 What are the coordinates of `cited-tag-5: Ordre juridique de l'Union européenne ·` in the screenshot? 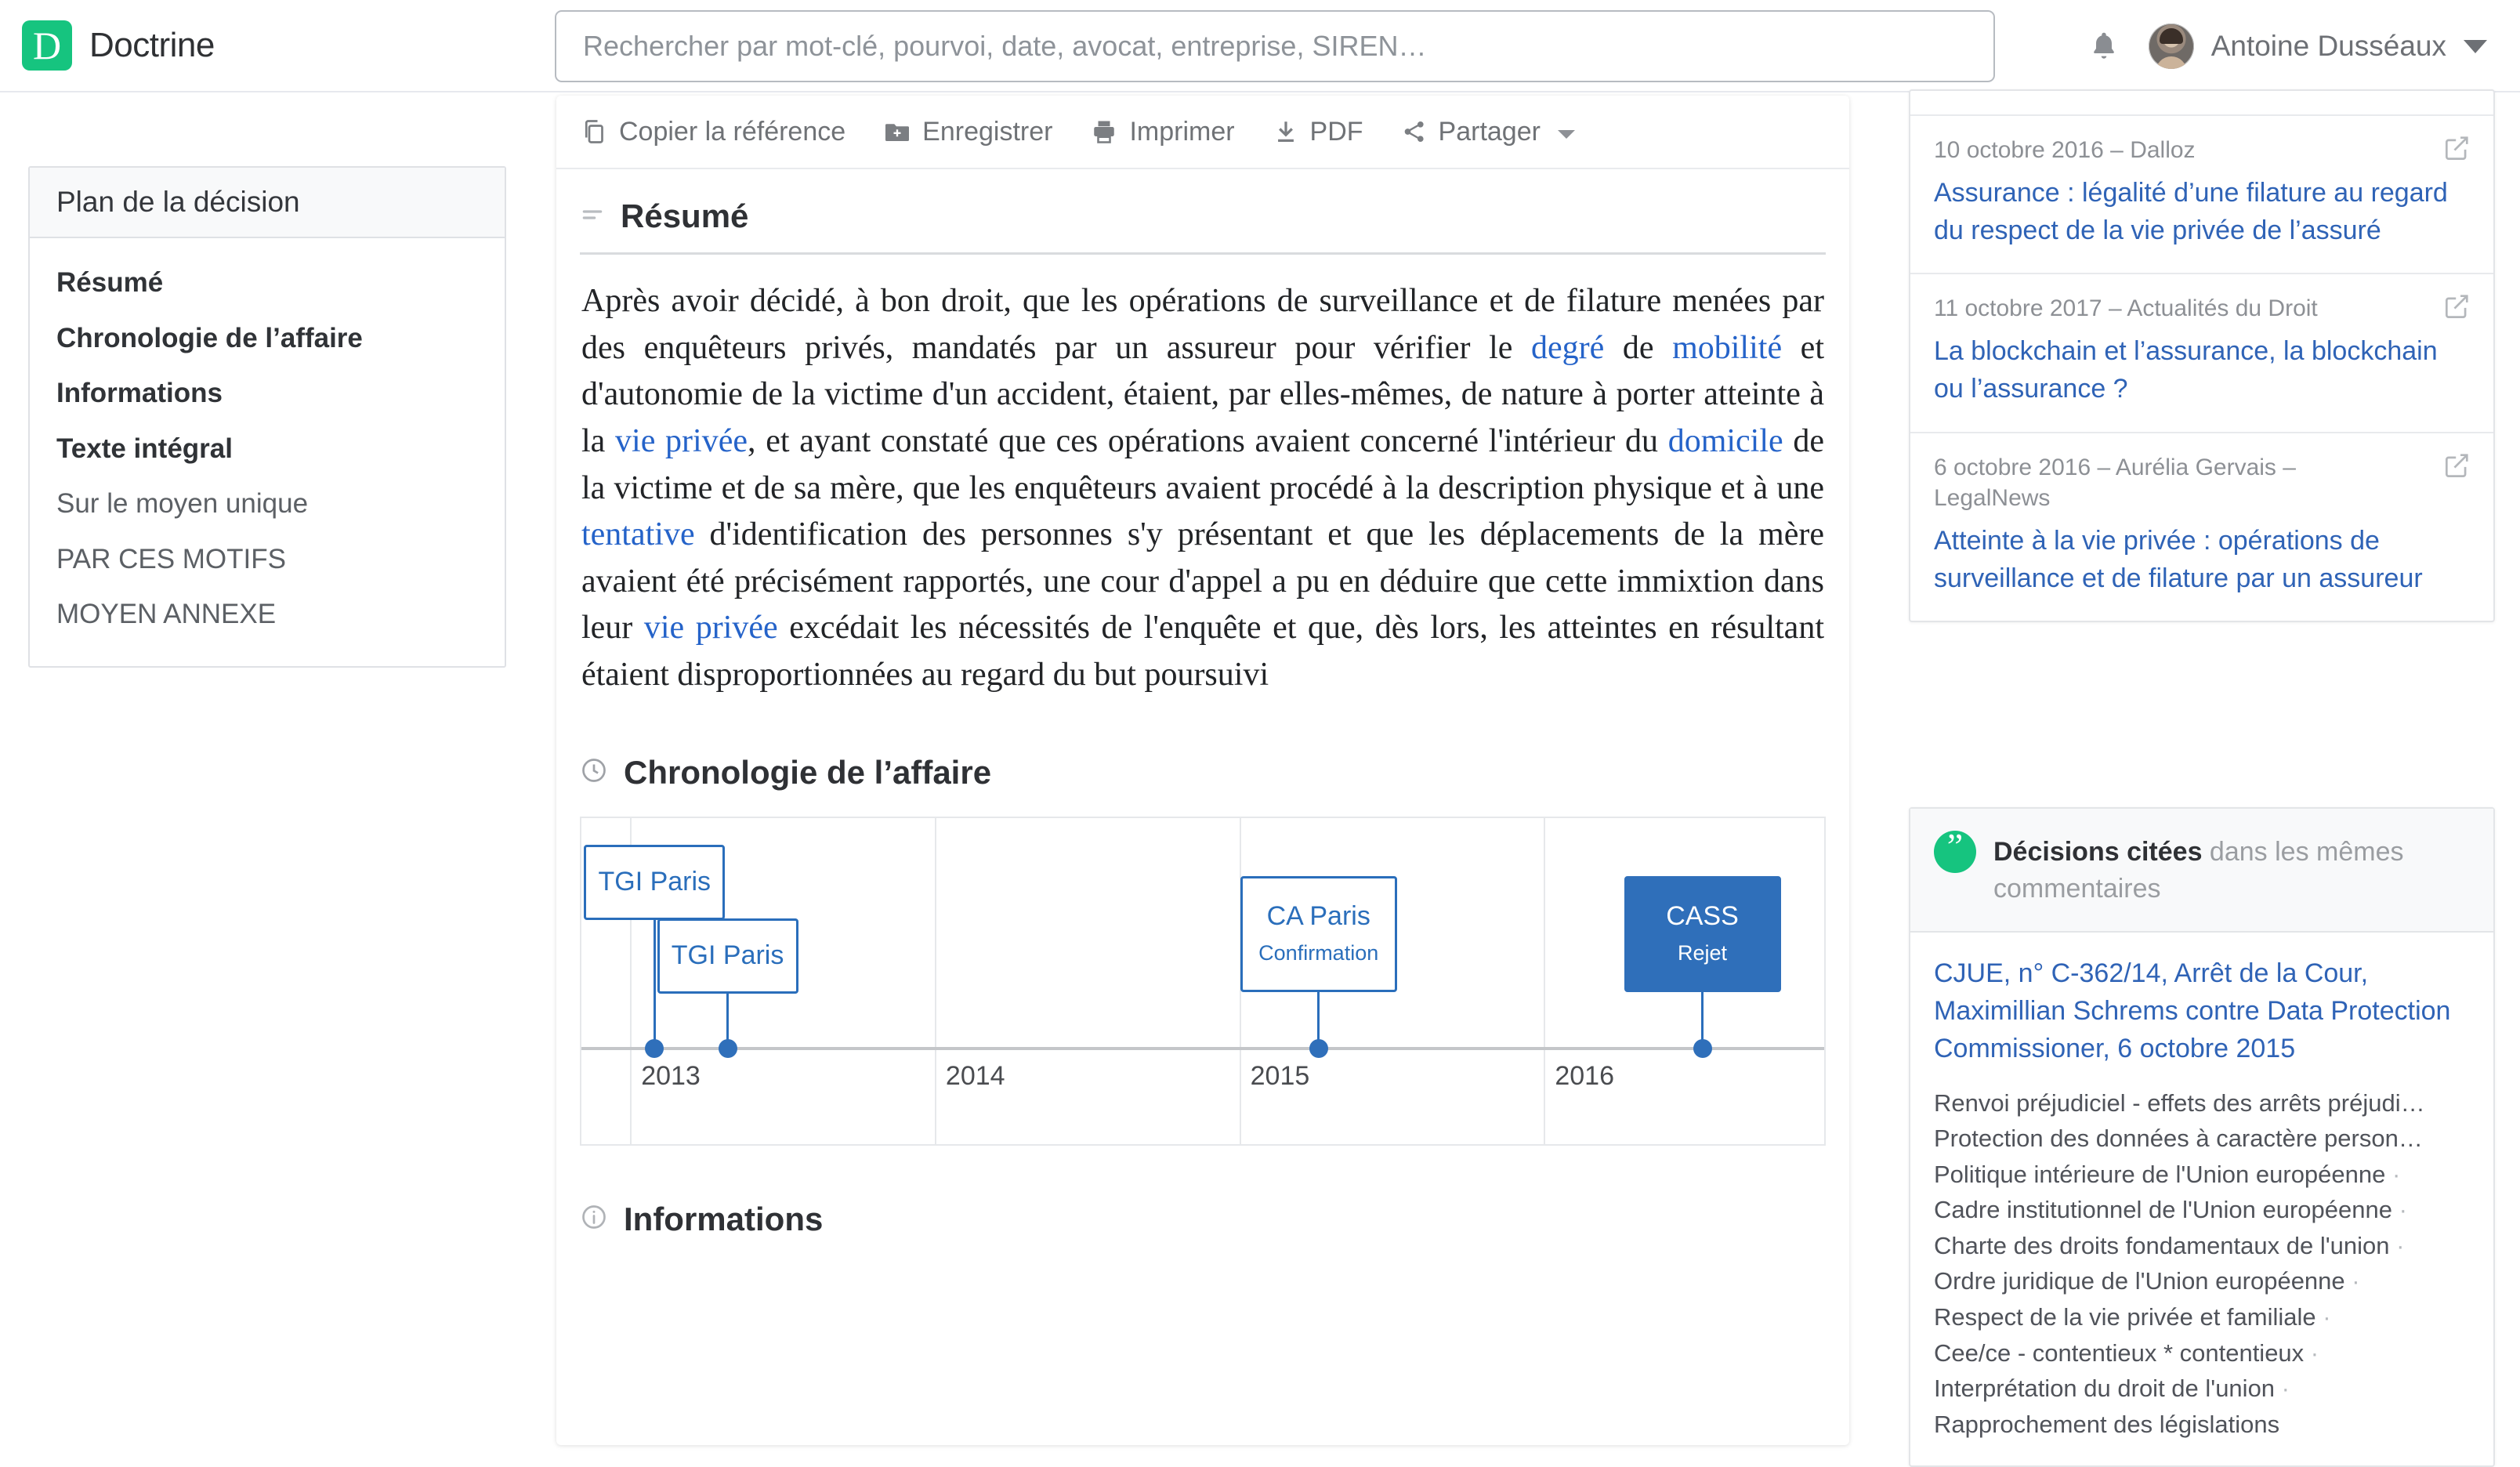 It's located at (2202, 1281).